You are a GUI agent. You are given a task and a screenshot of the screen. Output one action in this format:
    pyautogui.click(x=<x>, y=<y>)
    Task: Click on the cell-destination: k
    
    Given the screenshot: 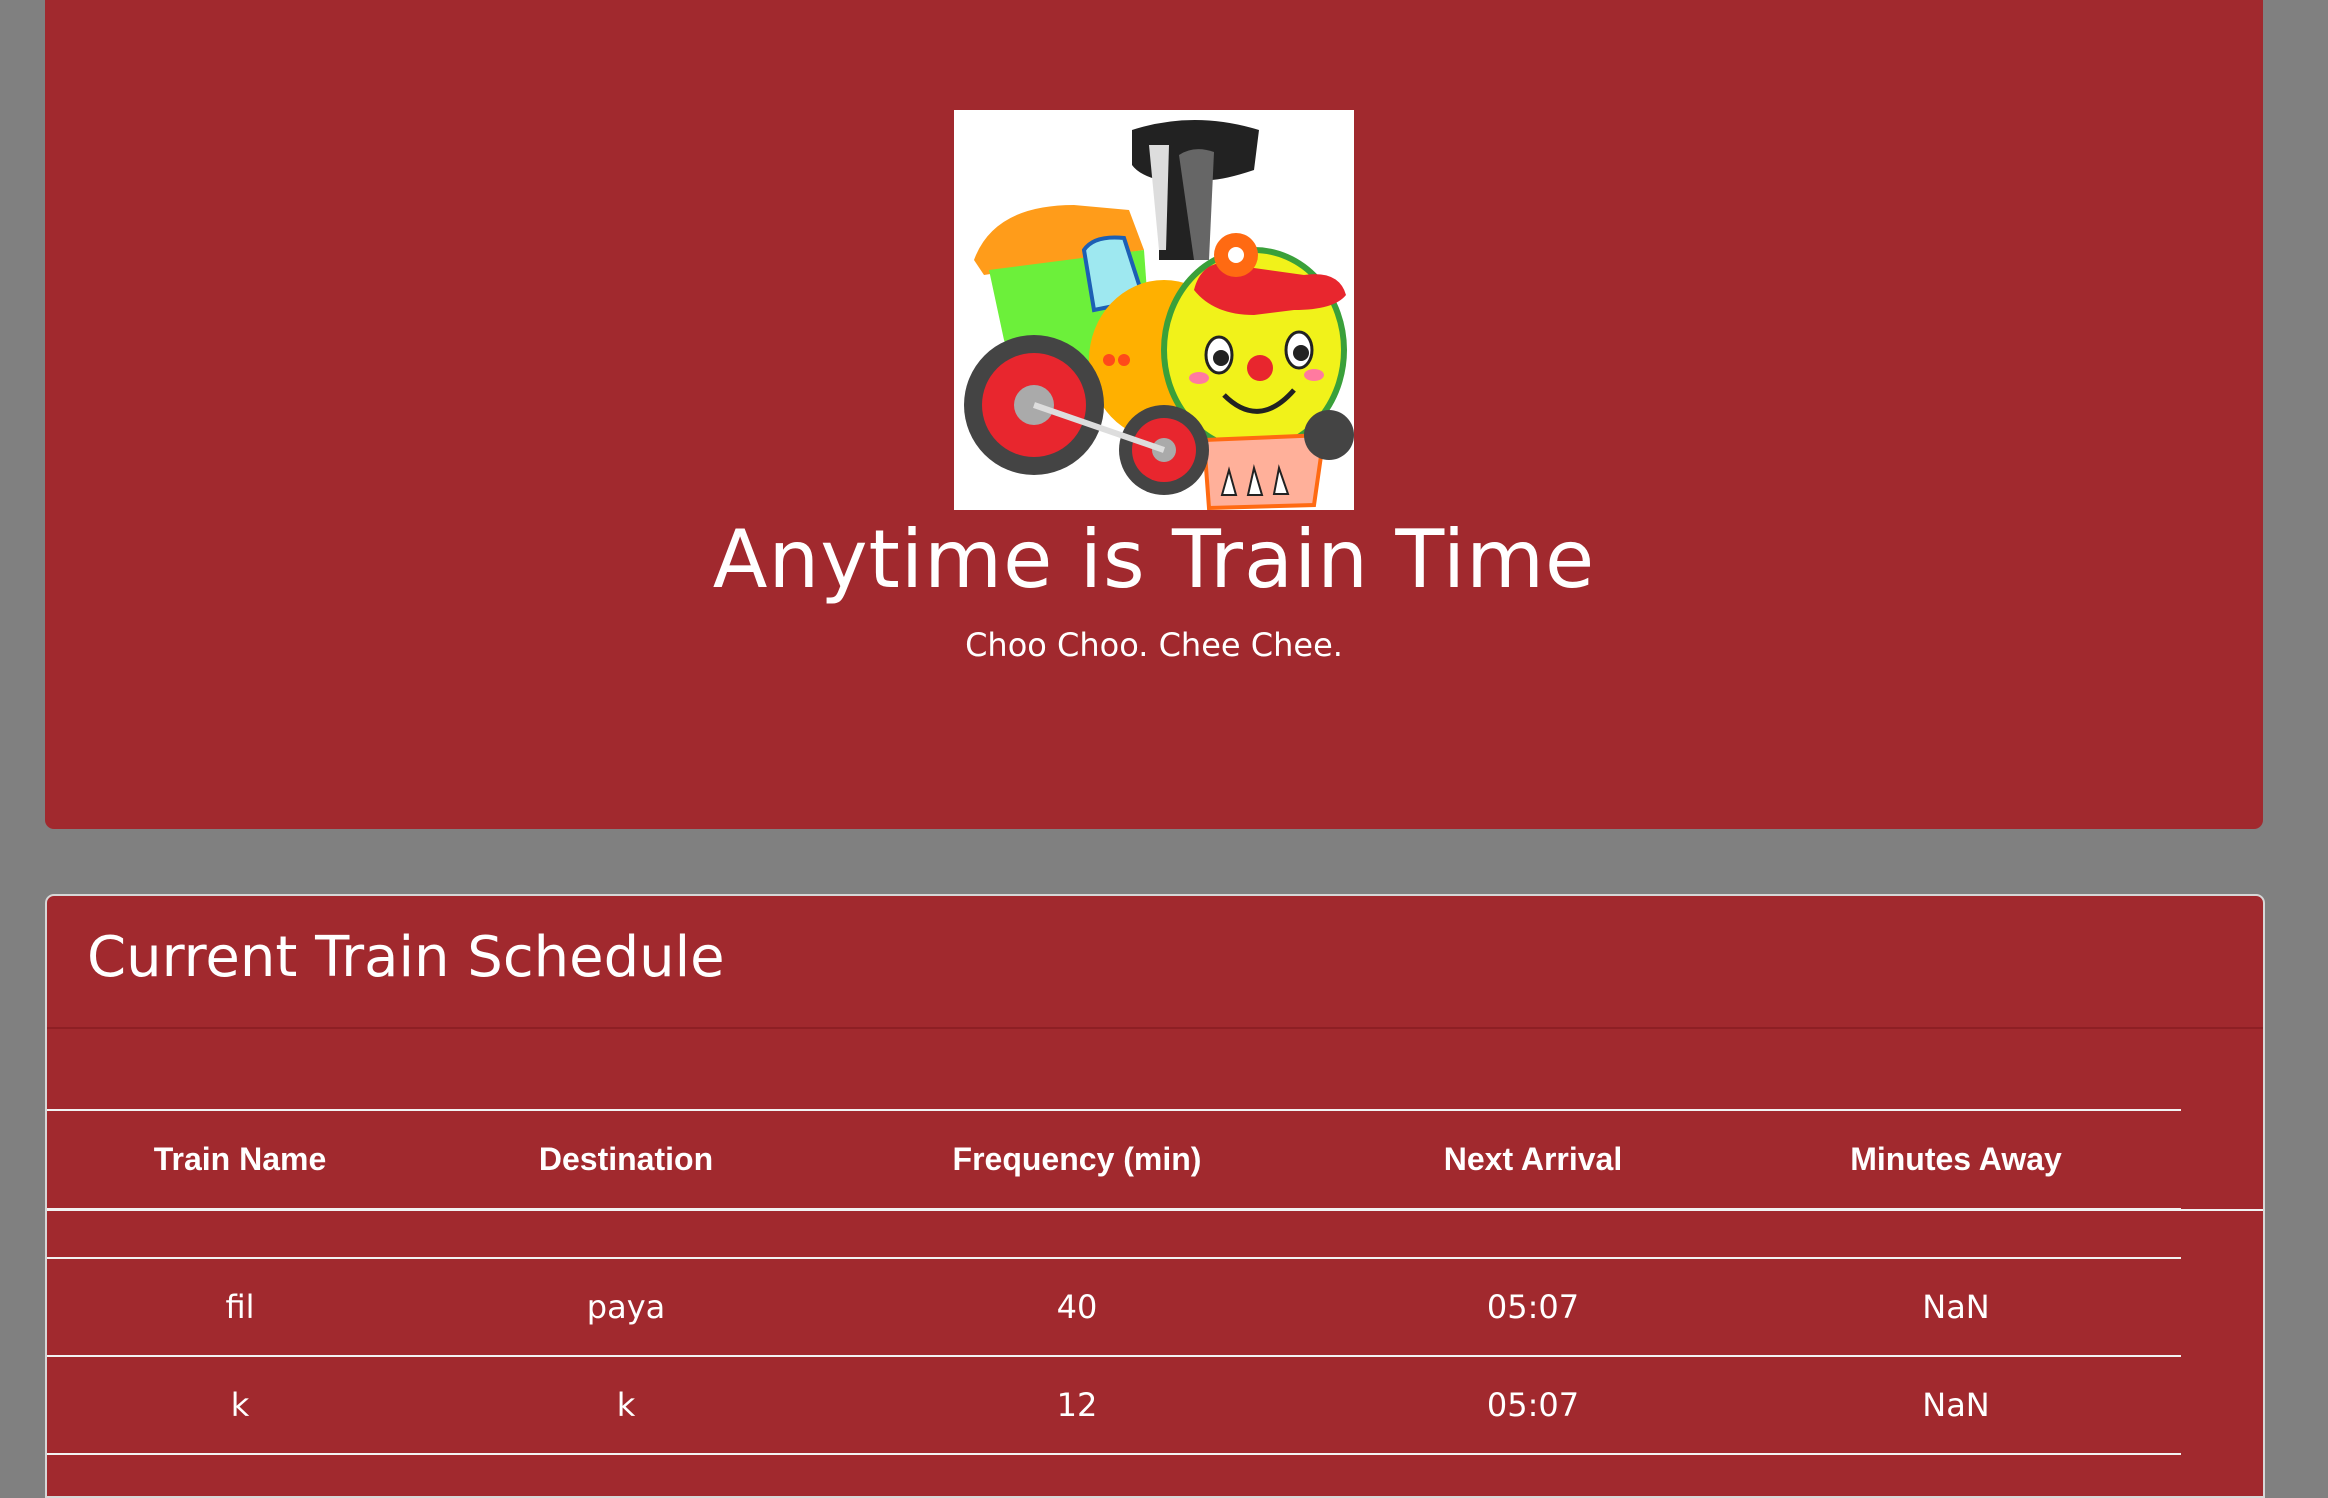 What is the action you would take?
    pyautogui.click(x=626, y=1405)
    